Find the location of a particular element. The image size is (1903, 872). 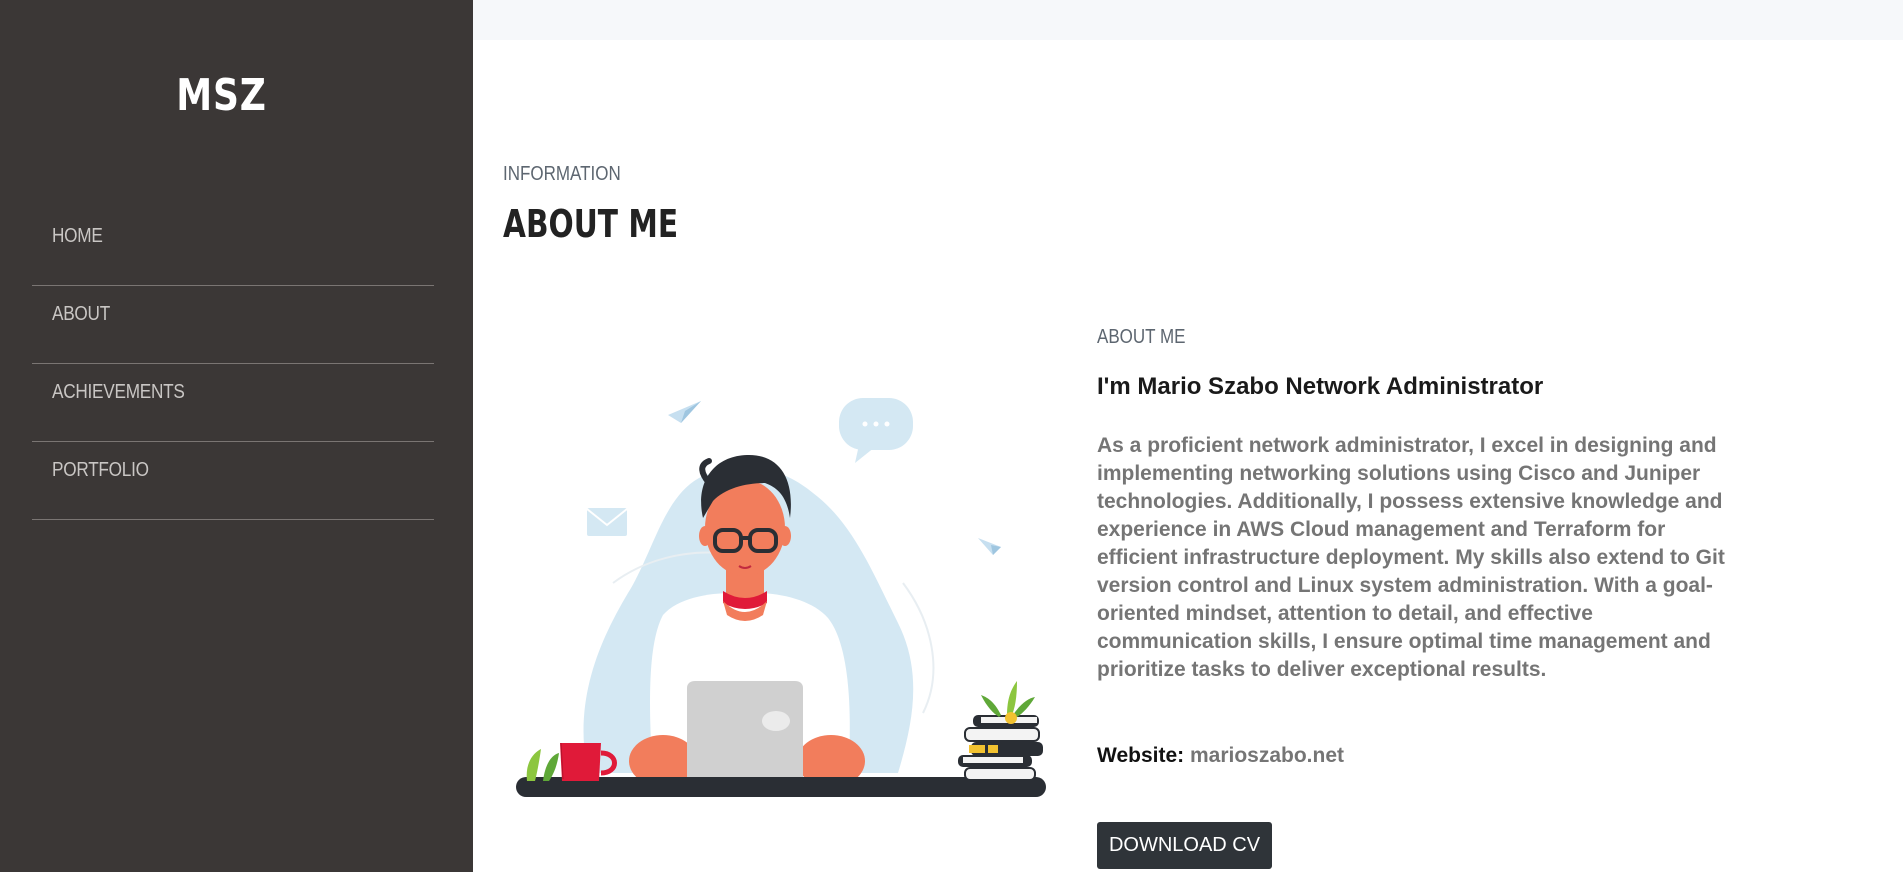

plant-icon is located at coordinates (542, 765).